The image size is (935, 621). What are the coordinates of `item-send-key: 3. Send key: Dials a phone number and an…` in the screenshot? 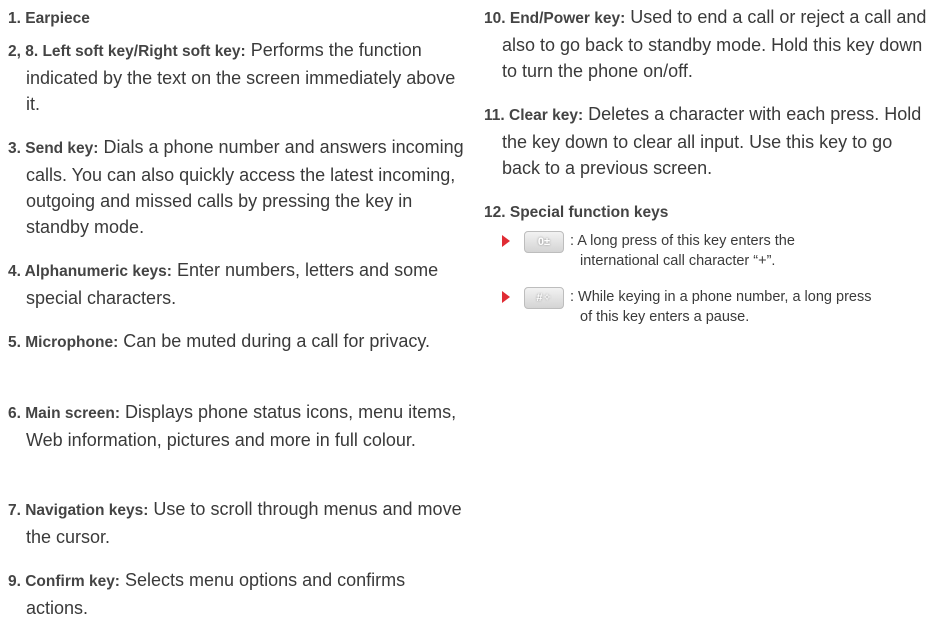 It's located at (239, 187).